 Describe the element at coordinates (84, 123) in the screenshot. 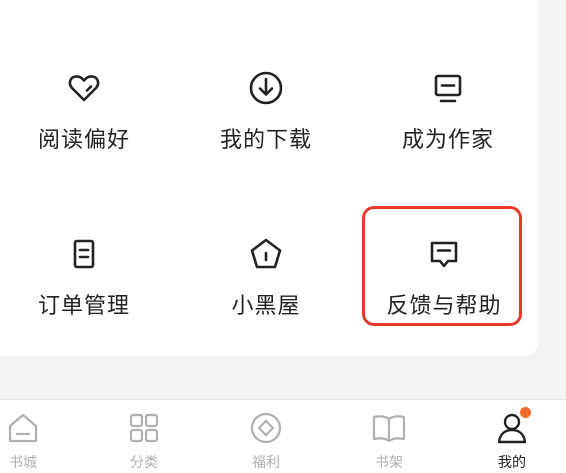

I see `grid-item-reading-preference: 阅读偏好` at that location.